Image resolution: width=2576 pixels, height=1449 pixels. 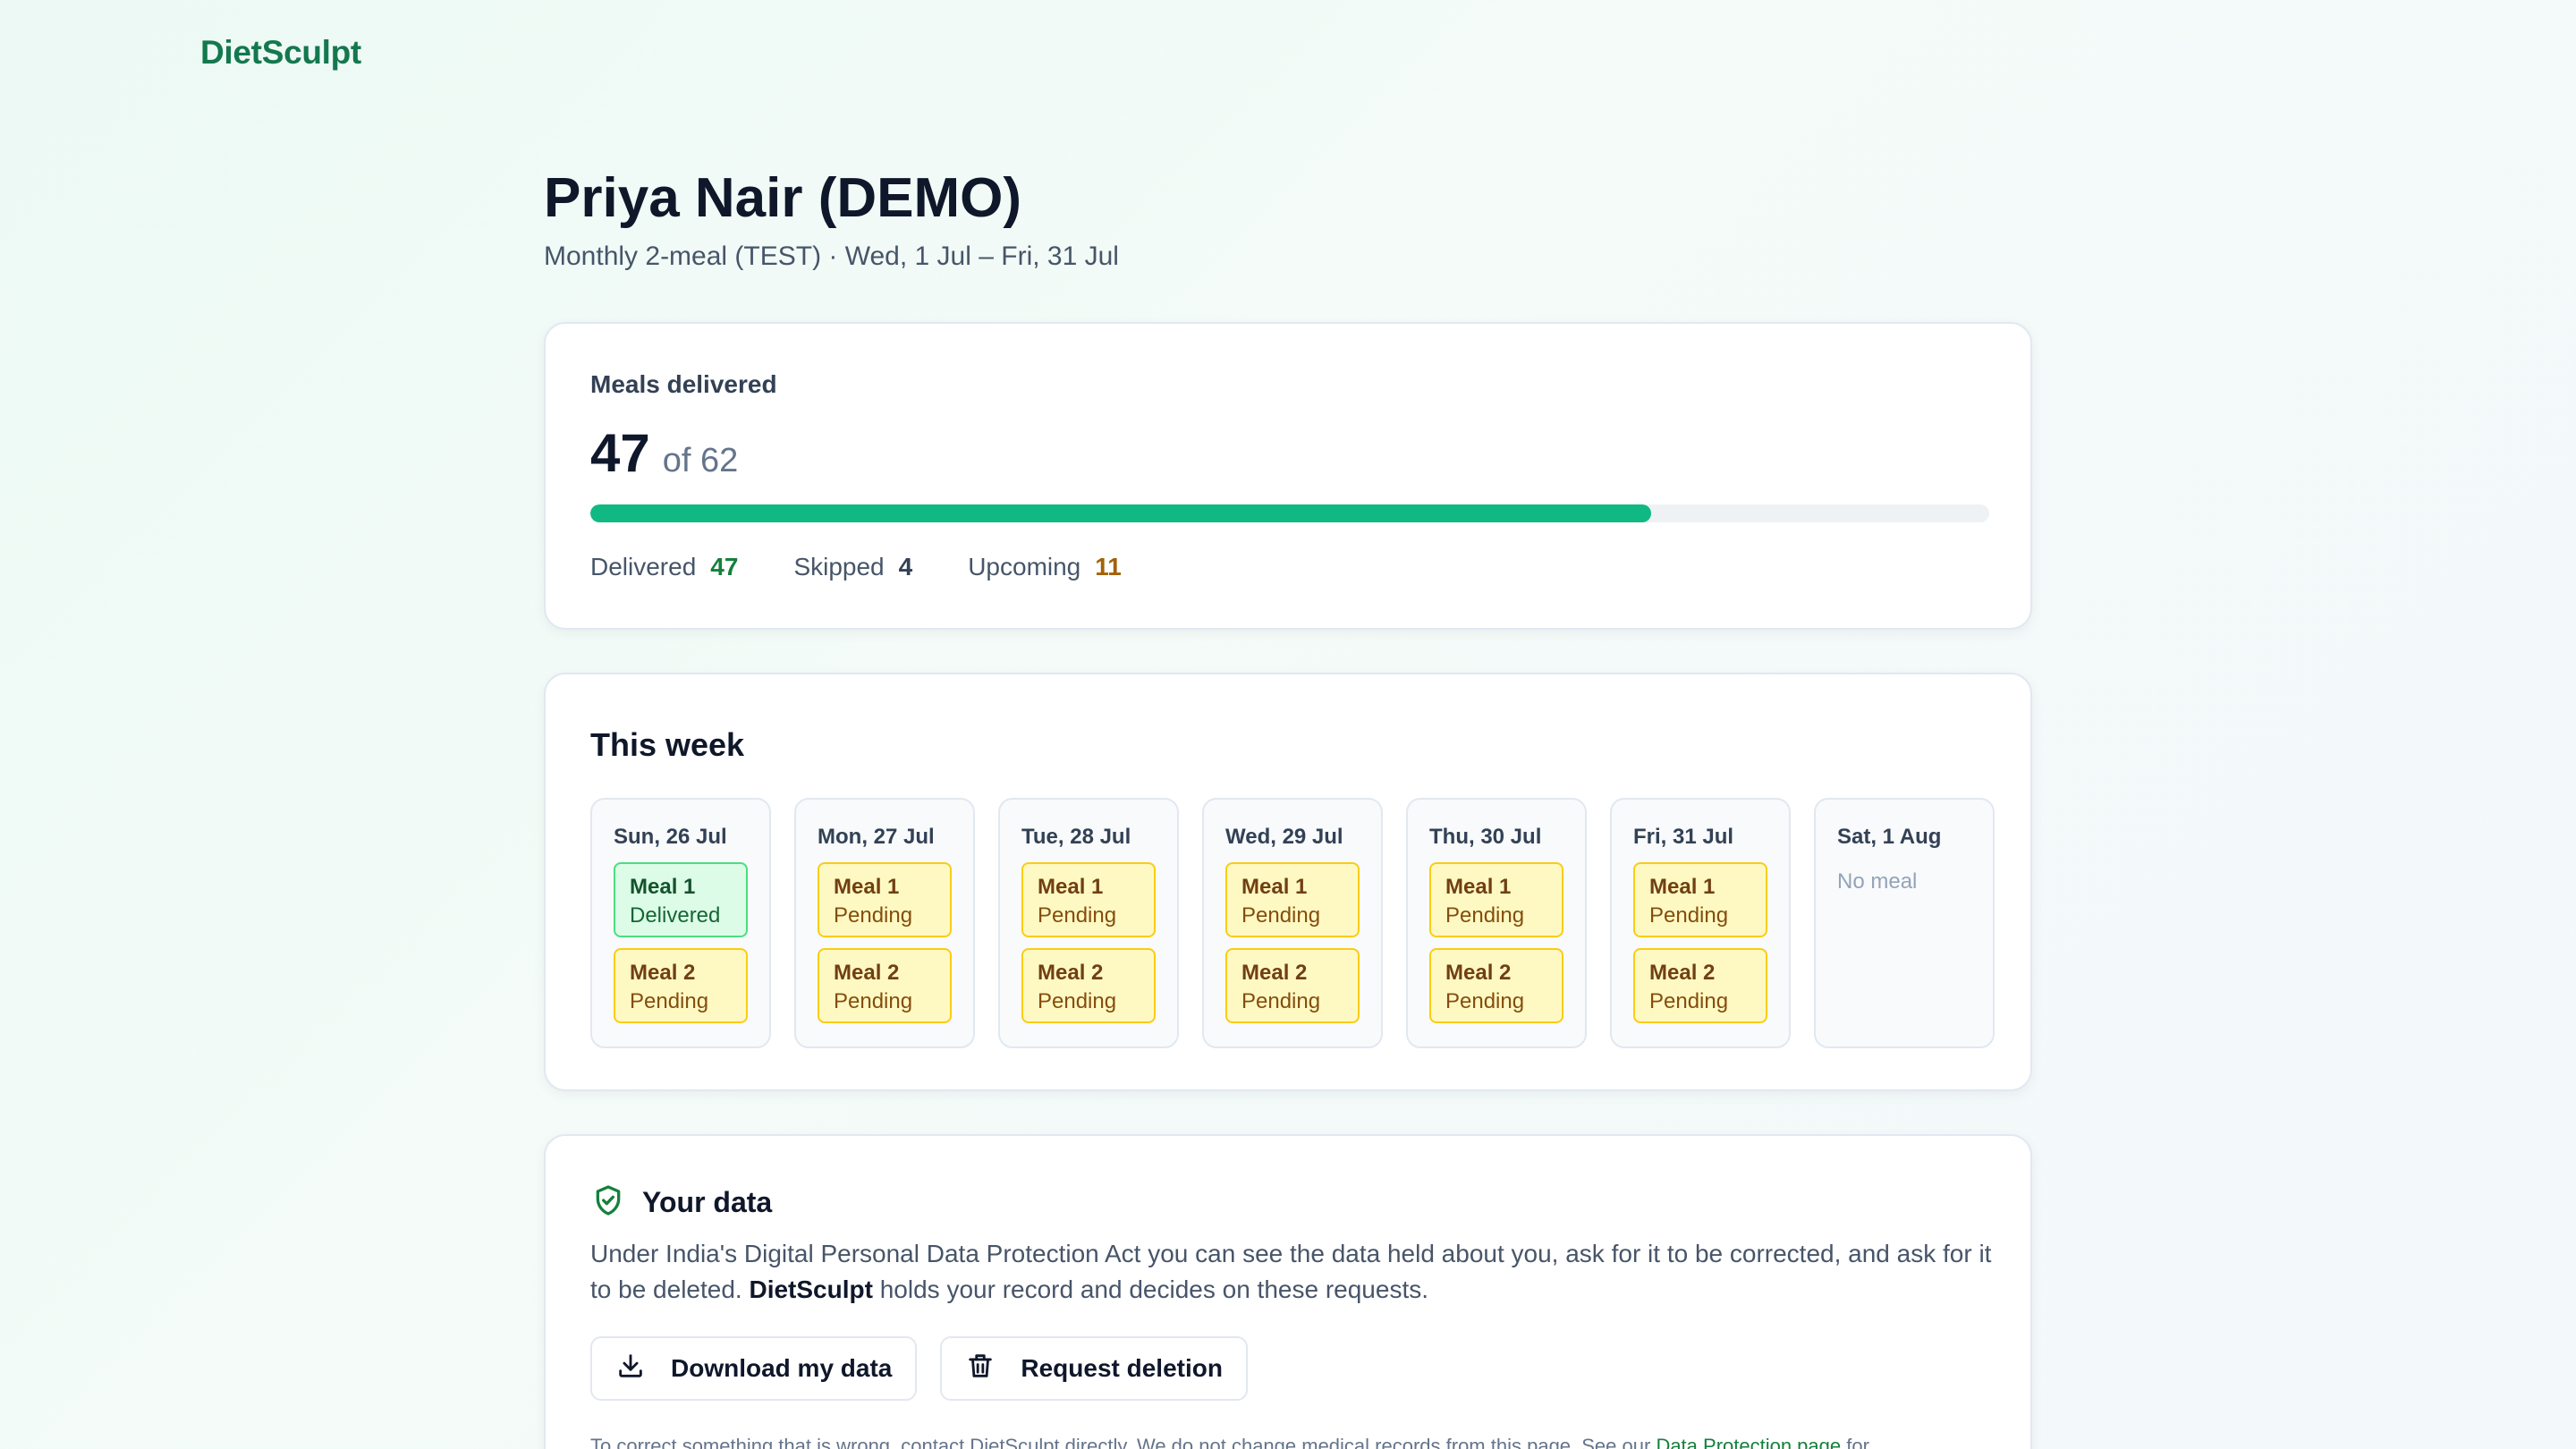 I want to click on day-column-sat: Sat, 1 Aug No meal, so click(x=1904, y=923).